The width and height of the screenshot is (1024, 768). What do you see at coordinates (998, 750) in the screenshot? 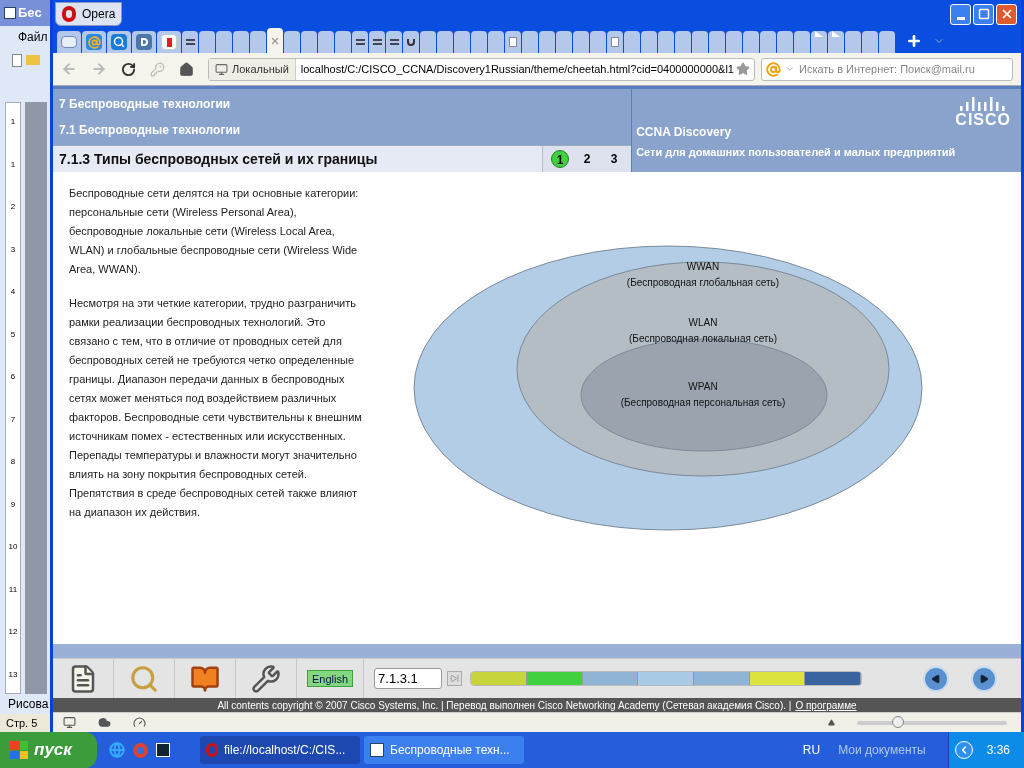
I see `clock: 3:36` at bounding box center [998, 750].